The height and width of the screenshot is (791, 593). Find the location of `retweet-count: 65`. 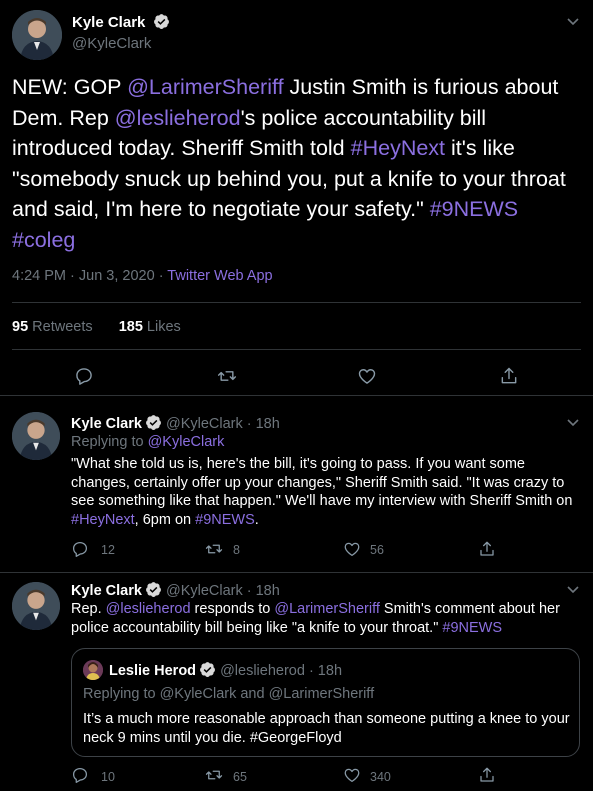

retweet-count: 65 is located at coordinates (240, 777).